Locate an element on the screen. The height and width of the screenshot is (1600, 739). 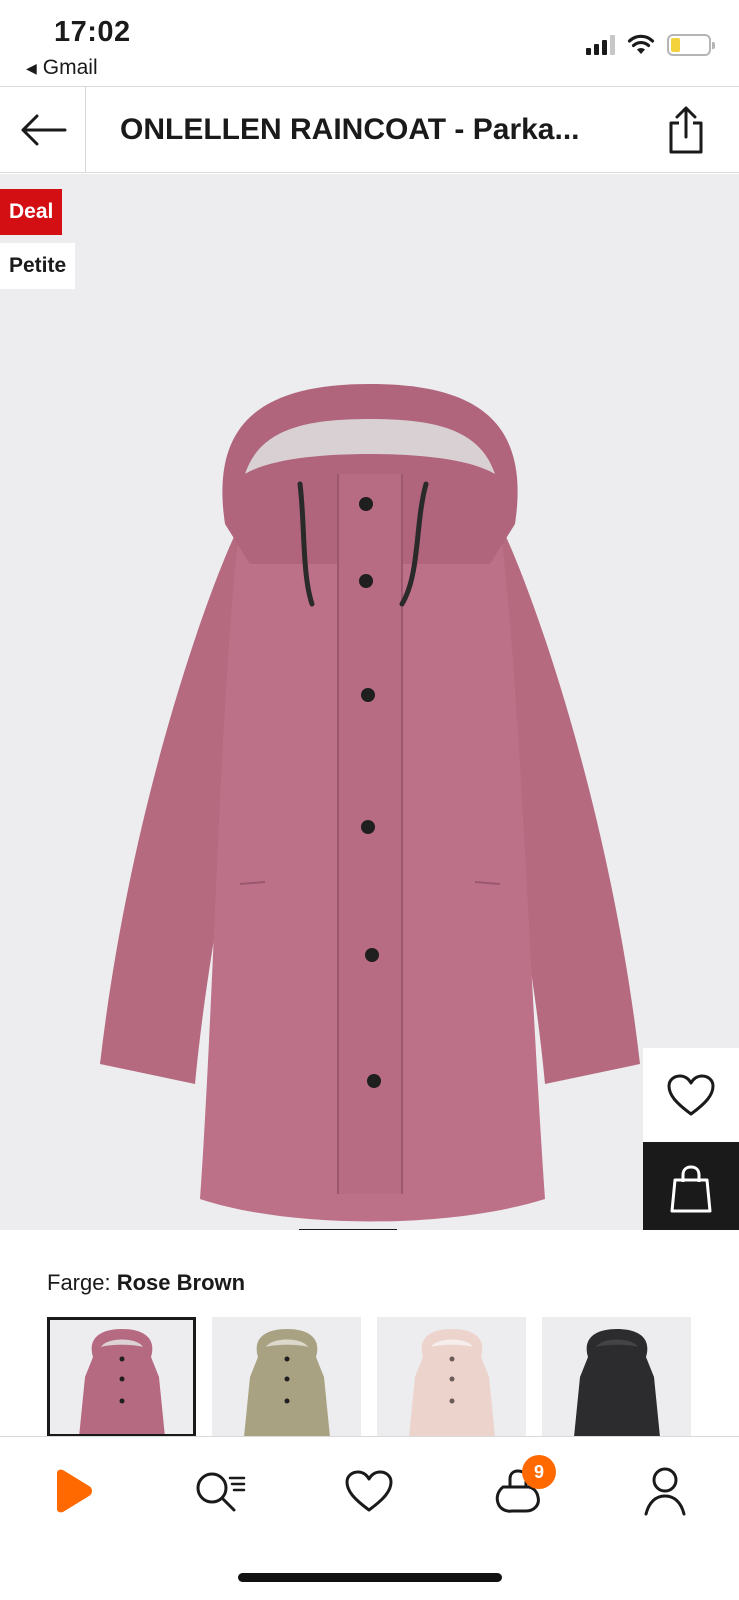
color-label-prefix: Farge: is located at coordinates (79, 1282).